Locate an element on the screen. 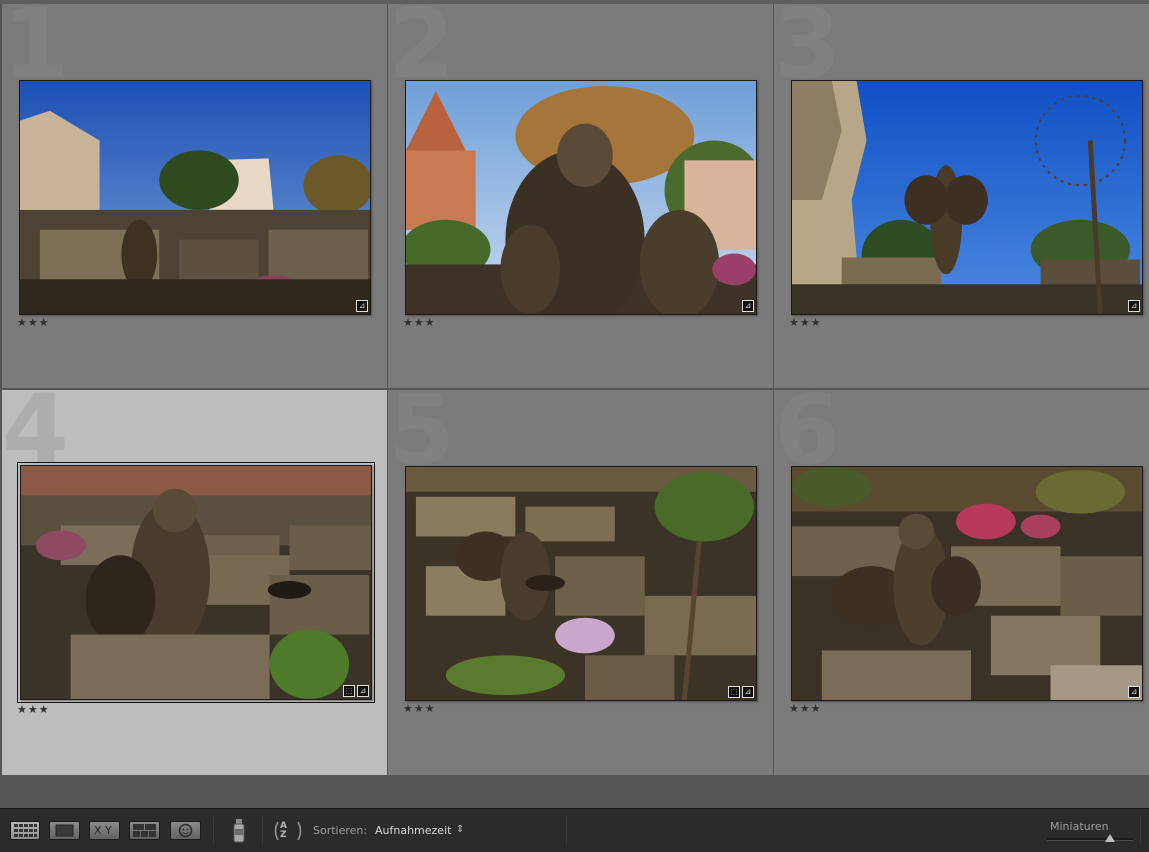 The height and width of the screenshot is (852, 1149). compare-view-icon: X Y is located at coordinates (103, 830).